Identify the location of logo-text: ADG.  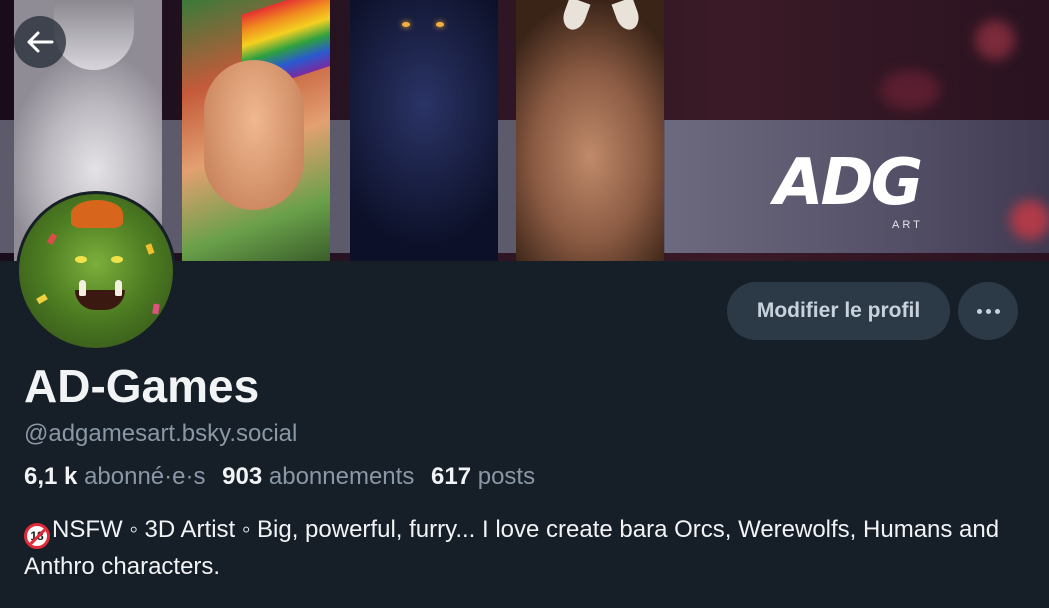
(848, 183).